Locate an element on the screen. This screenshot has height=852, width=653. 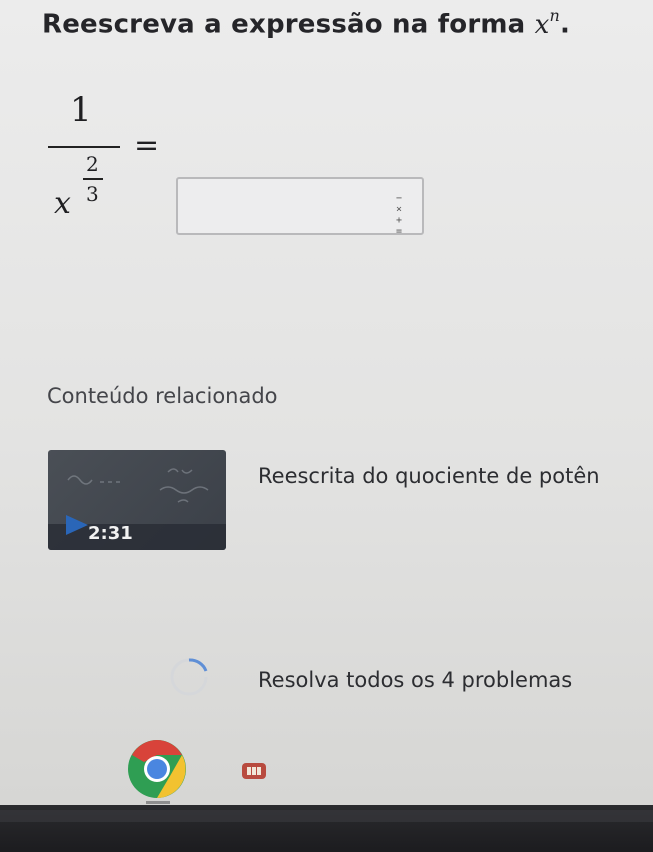
video-thumbnail: 2:31 is located at coordinates (137, 500).